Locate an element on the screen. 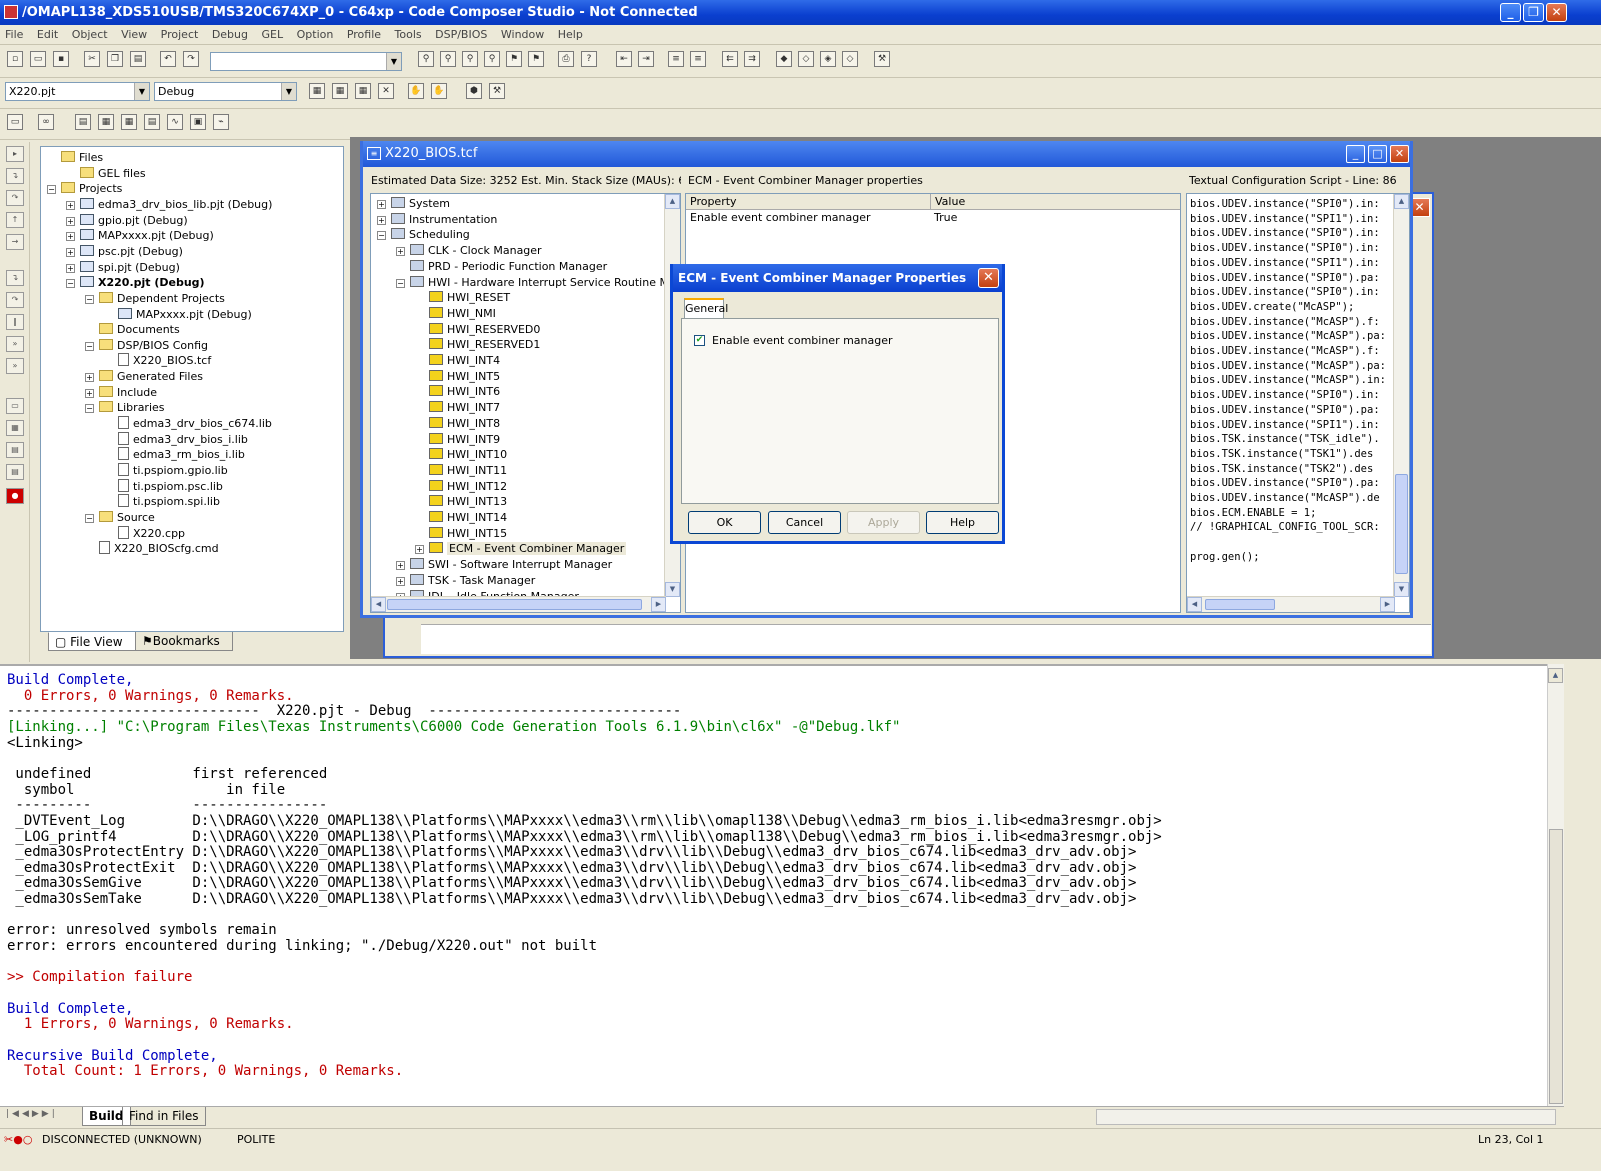 This screenshot has width=1601, height=1171. bookmark-icon: ⚑ is located at coordinates (514, 59).